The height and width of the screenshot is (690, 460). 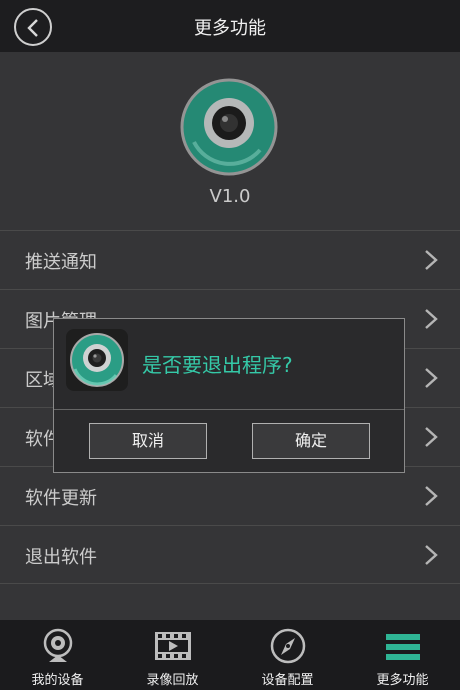 I want to click on confirm-button: 确定, so click(x=311, y=441).